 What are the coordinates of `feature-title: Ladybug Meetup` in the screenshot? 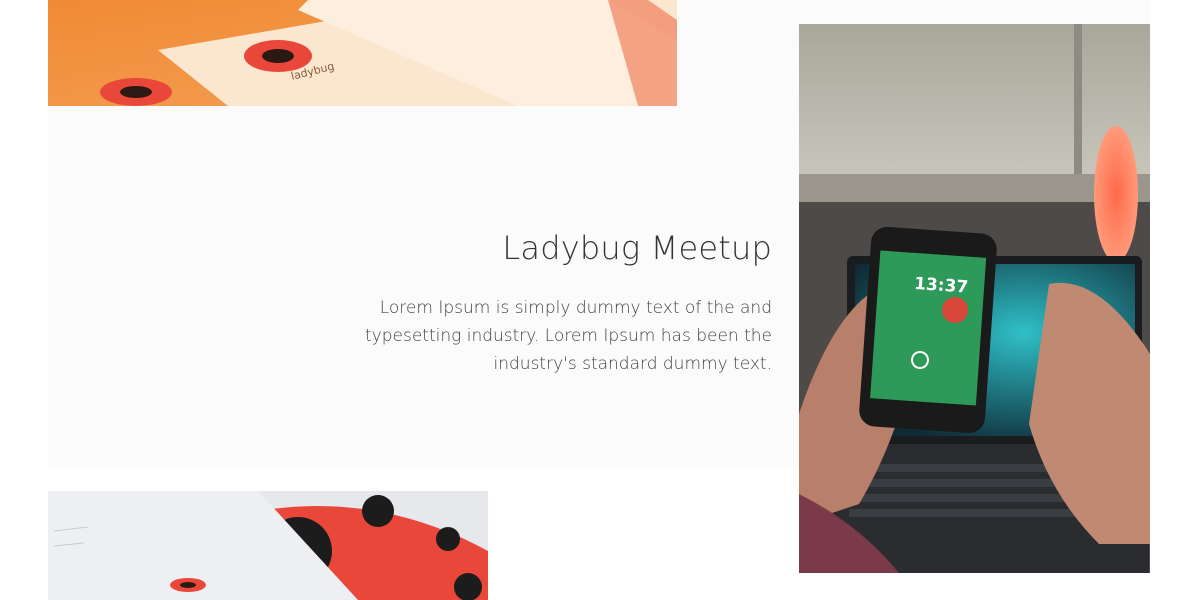 It's located at (637, 248).